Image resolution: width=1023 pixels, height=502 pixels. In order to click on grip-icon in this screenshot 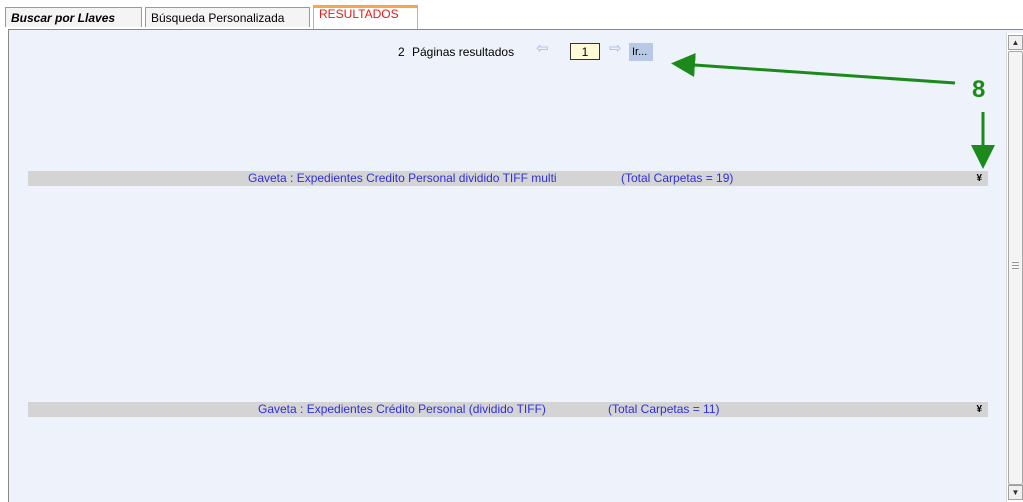, I will do `click(1015, 265)`.